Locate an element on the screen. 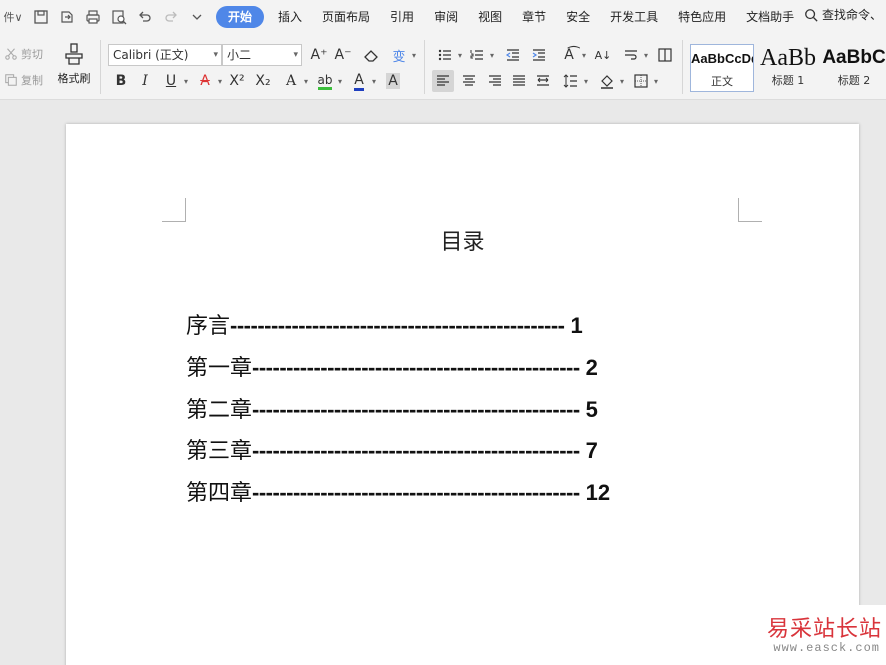 This screenshot has height=665, width=886. export-icon is located at coordinates (67, 17).